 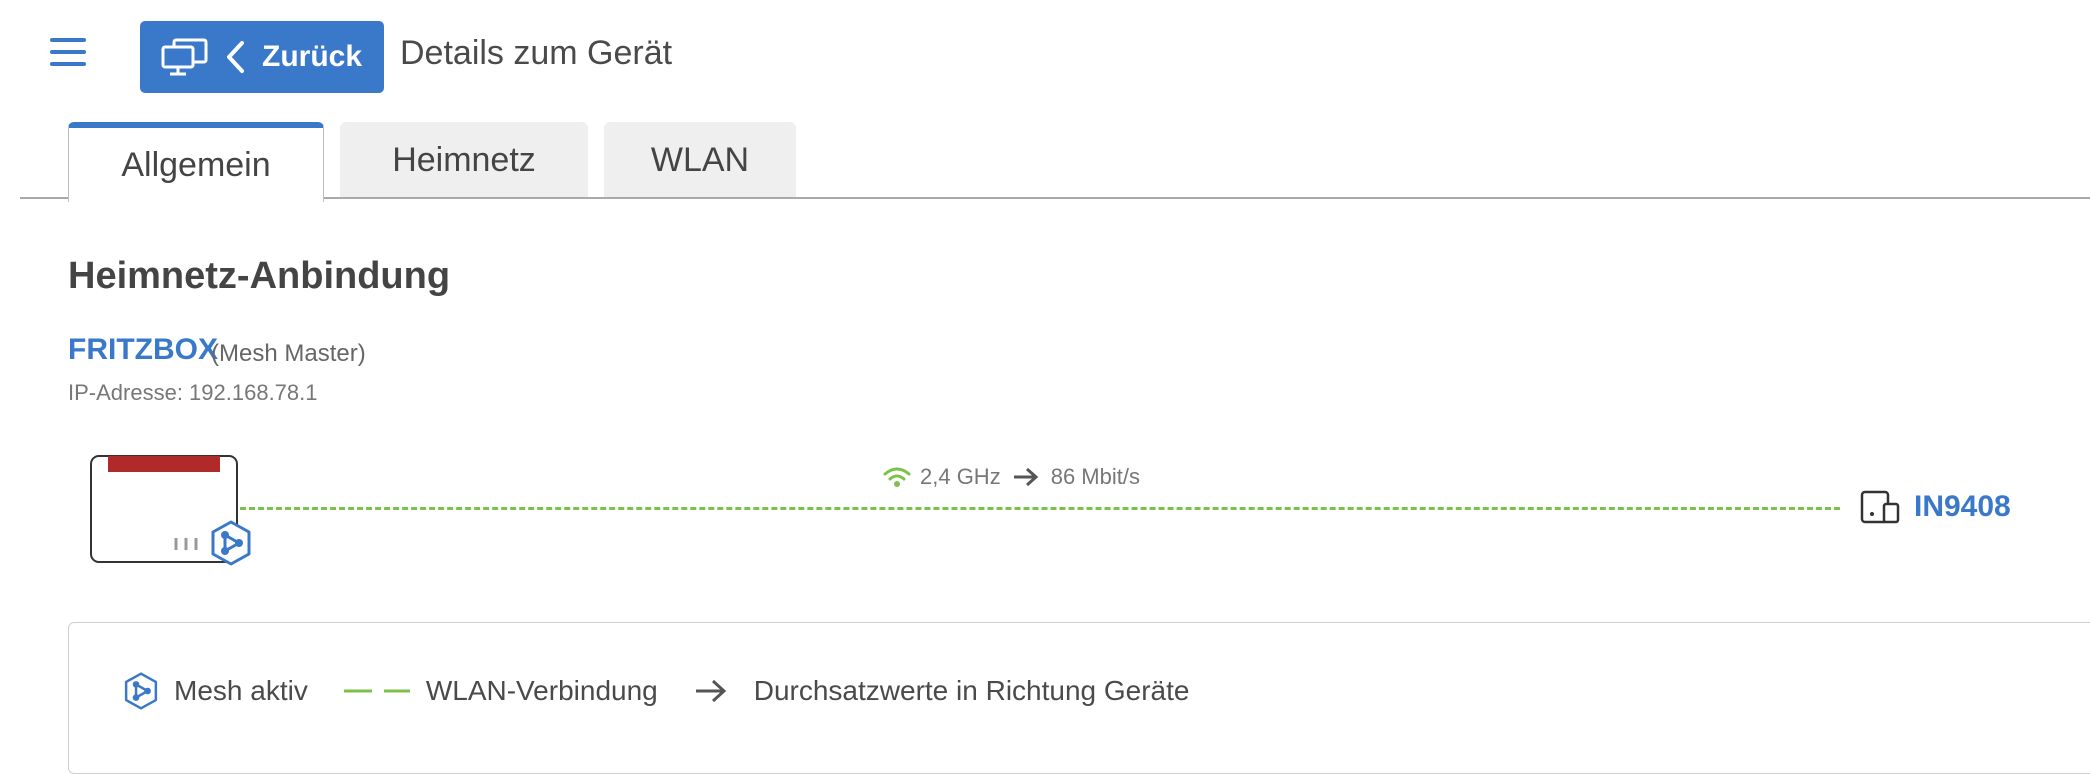 I want to click on devices-icon, so click(x=184, y=57).